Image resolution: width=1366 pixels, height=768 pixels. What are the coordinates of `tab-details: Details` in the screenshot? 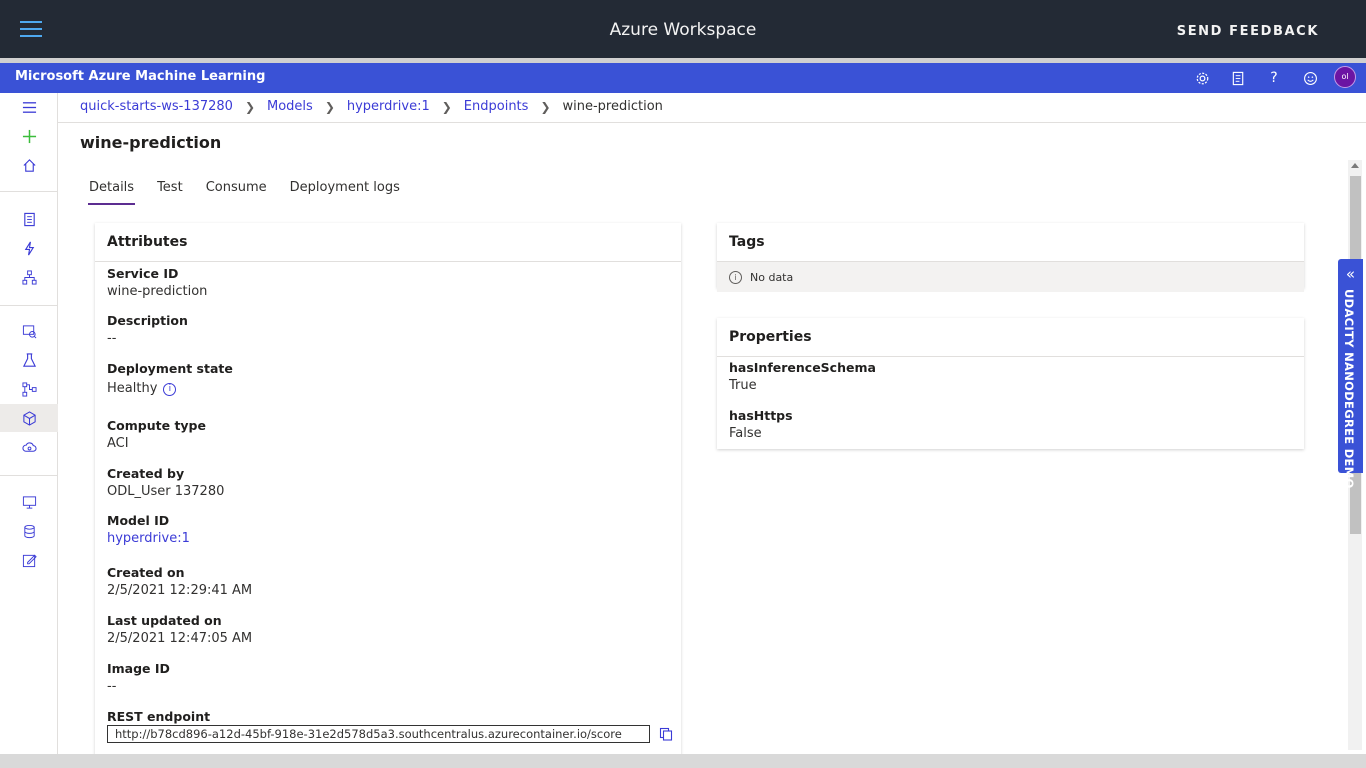 It's located at (111, 191).